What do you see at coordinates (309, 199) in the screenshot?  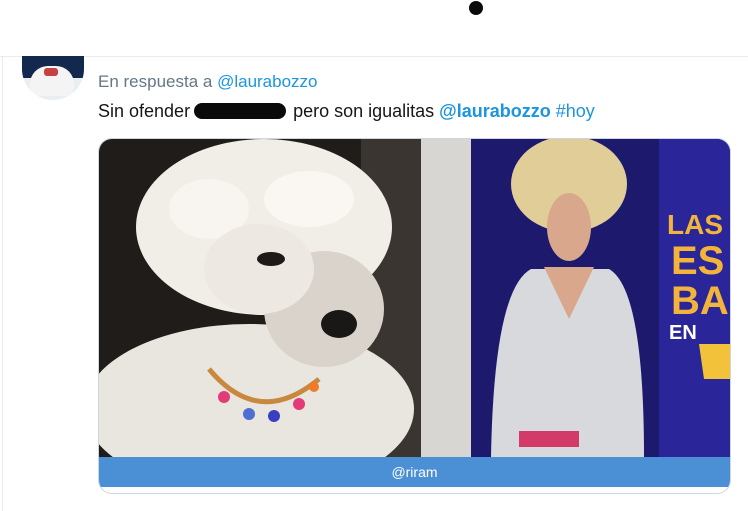 I see `poodle-fur-highlight` at bounding box center [309, 199].